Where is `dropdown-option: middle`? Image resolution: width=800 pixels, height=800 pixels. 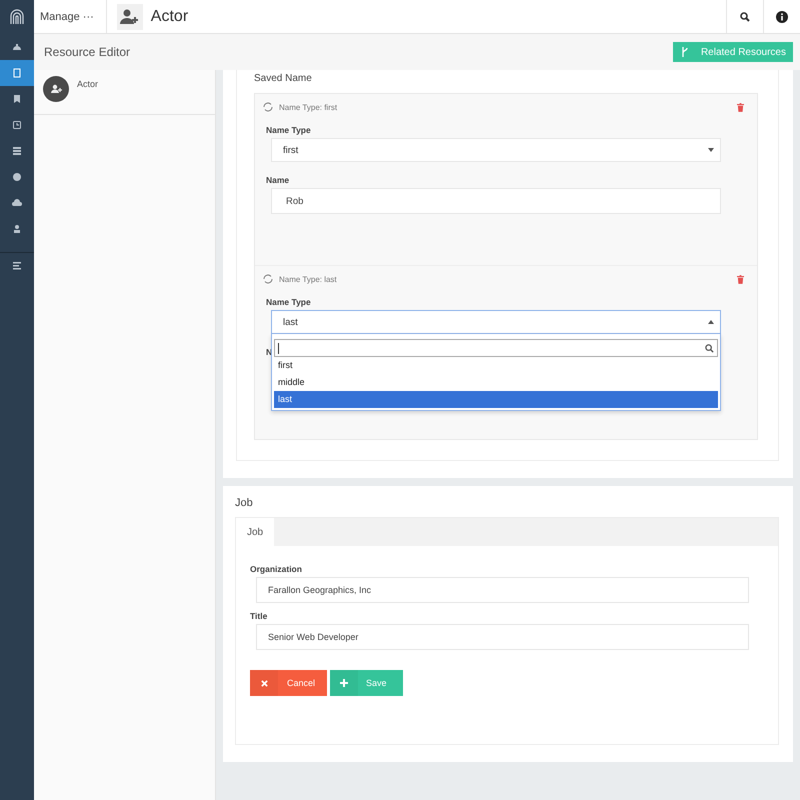
dropdown-option: middle is located at coordinates (496, 382).